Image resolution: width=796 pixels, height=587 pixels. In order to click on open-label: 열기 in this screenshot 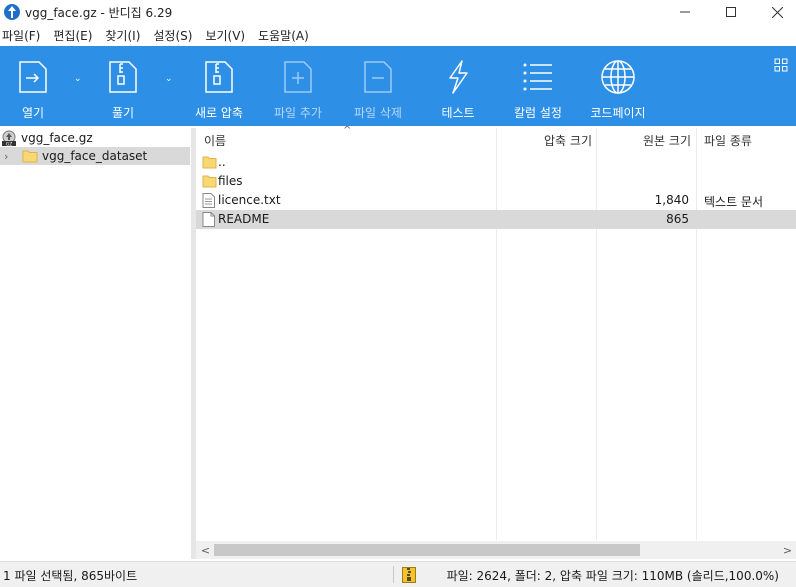, I will do `click(33, 113)`.